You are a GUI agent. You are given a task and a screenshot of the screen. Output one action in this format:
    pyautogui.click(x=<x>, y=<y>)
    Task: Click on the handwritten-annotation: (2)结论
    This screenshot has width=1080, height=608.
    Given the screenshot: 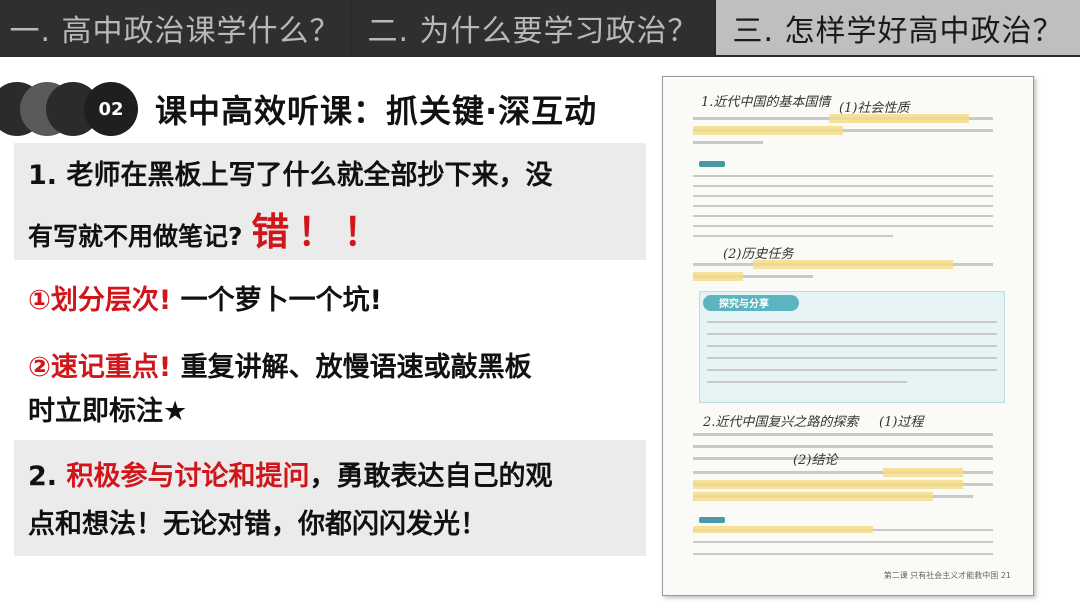 What is the action you would take?
    pyautogui.click(x=815, y=460)
    